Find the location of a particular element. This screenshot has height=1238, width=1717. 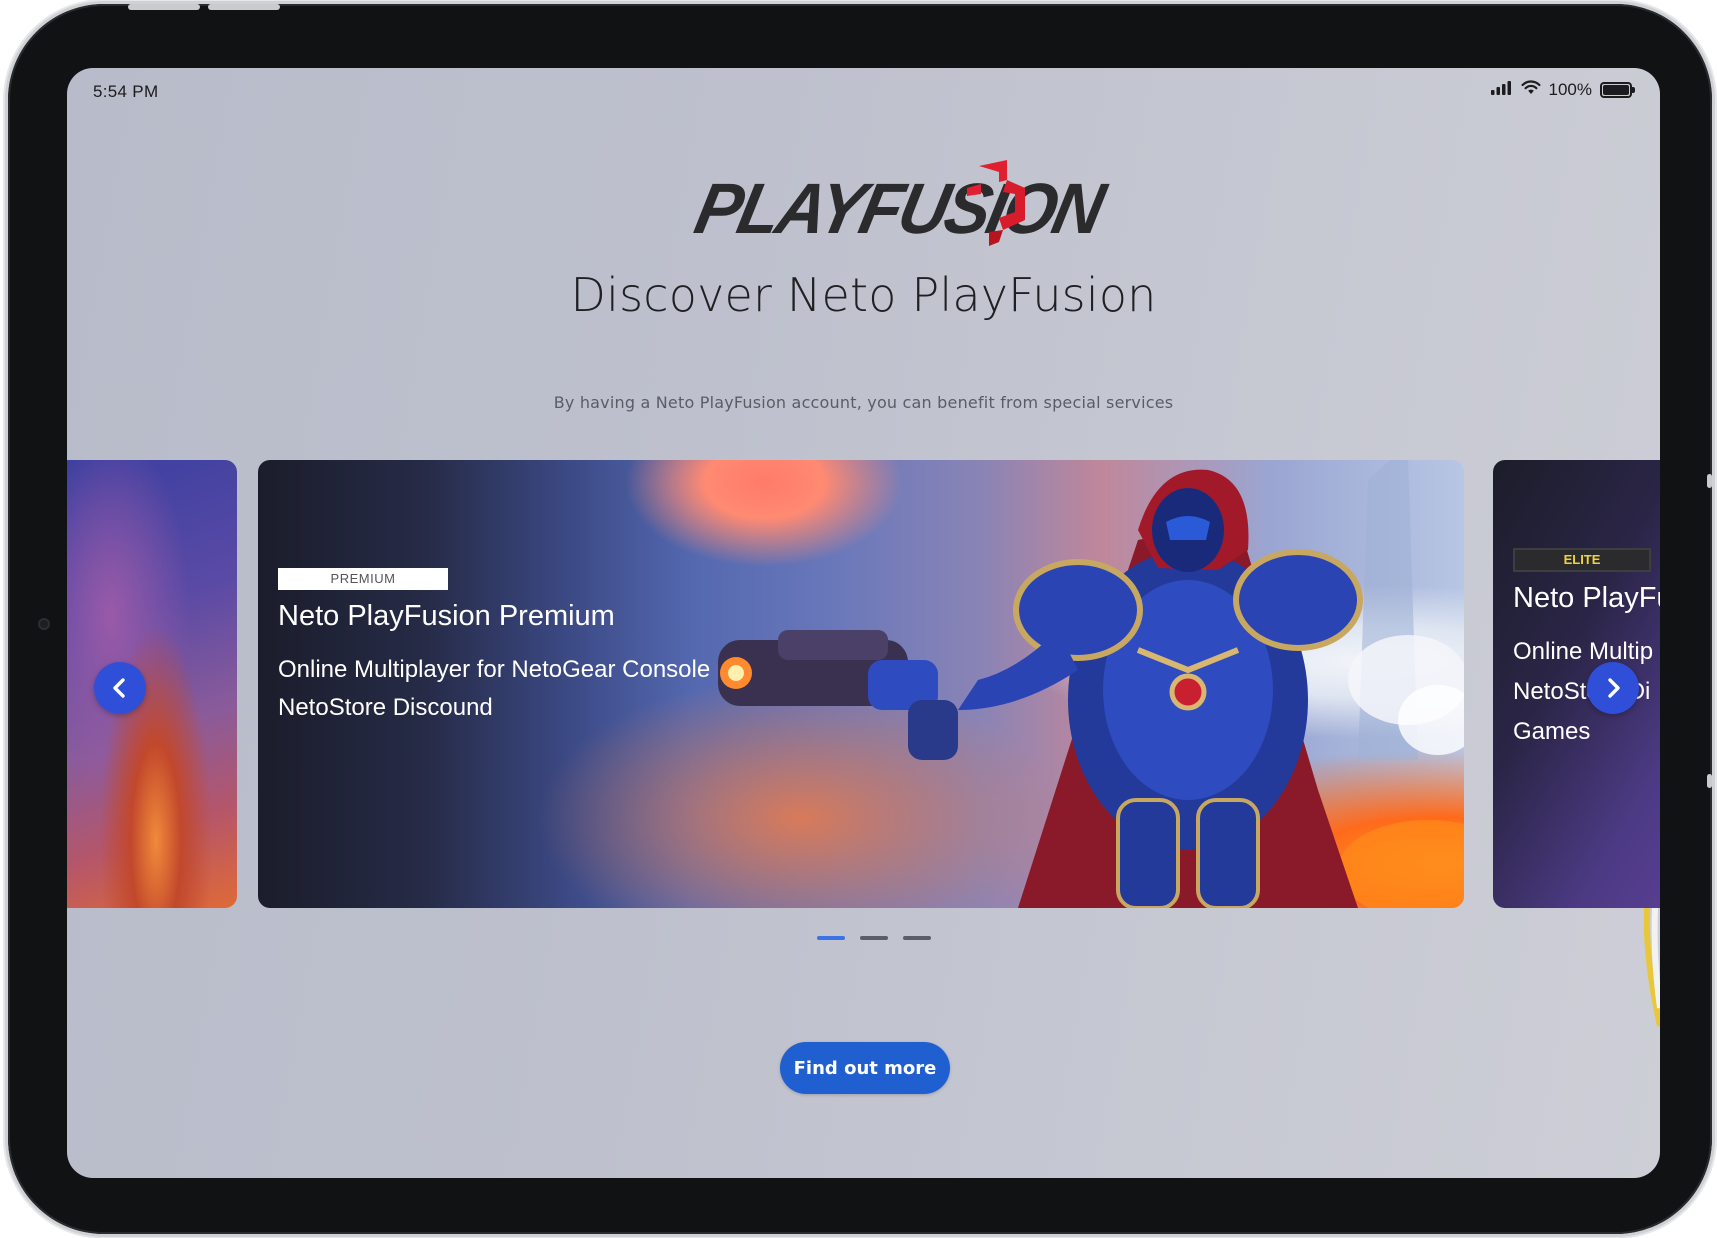

card-title: Neto PlayFusion Premium is located at coordinates (446, 616).